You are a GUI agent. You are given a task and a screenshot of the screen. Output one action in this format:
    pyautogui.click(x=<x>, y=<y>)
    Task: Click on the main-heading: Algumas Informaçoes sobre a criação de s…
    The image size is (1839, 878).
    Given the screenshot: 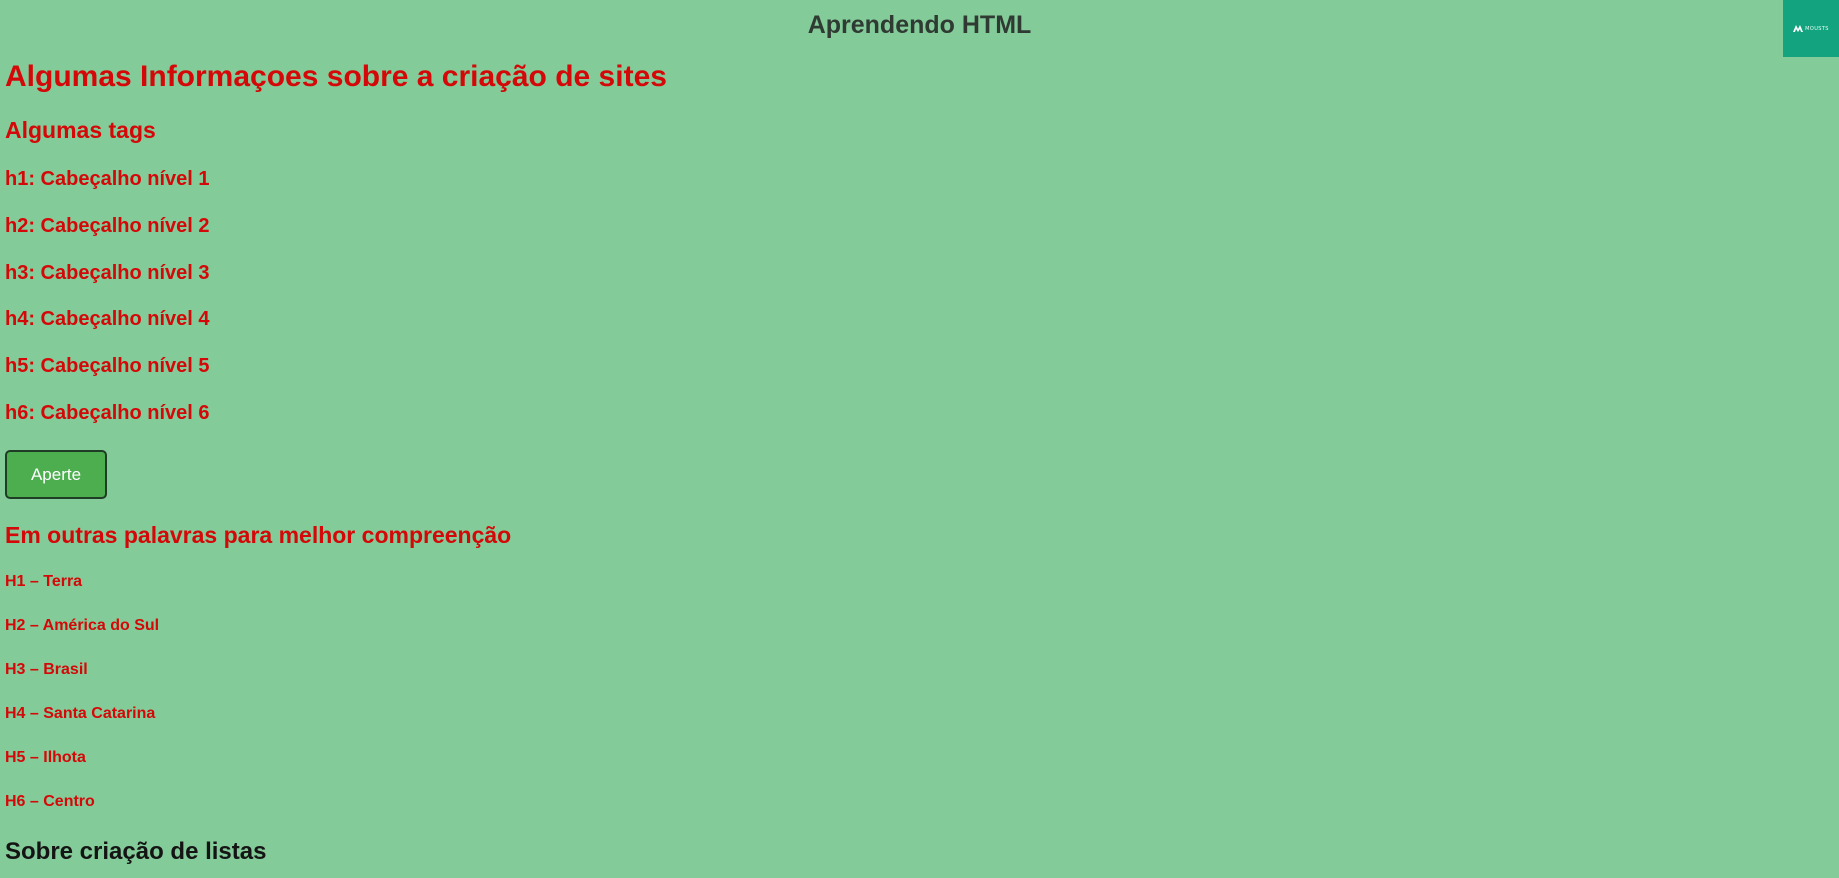 What is the action you would take?
    pyautogui.click(x=336, y=76)
    